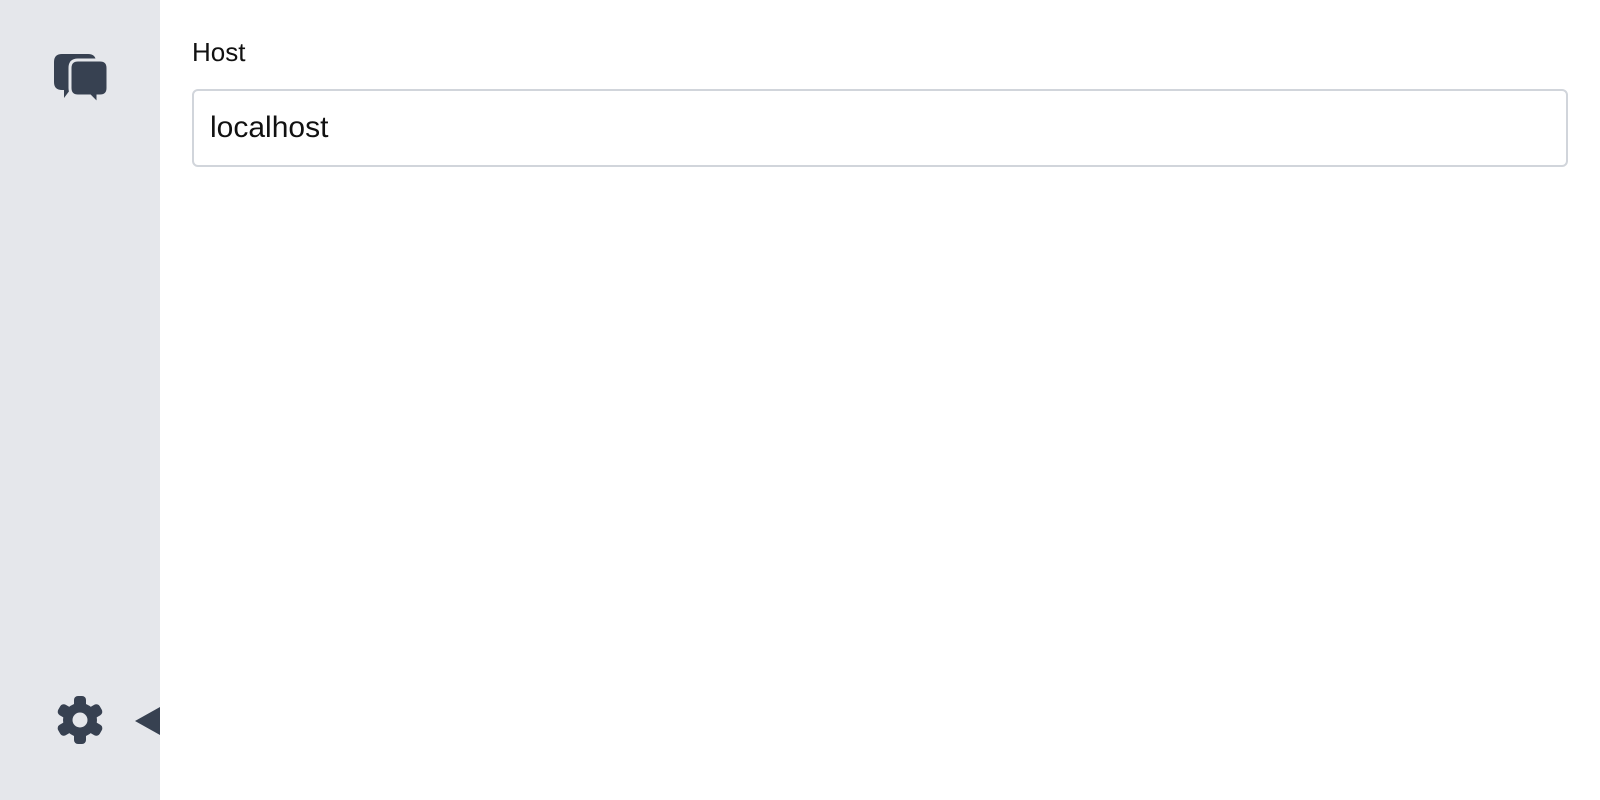  Describe the element at coordinates (219, 52) in the screenshot. I see `host-label: Host` at that location.